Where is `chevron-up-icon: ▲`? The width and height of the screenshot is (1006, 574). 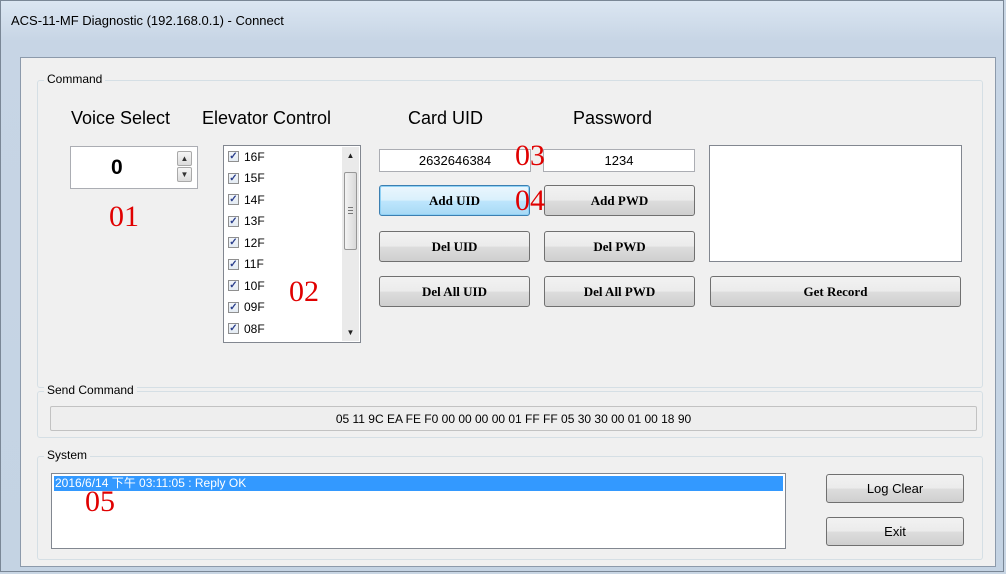
chevron-up-icon: ▲ is located at coordinates (184, 158).